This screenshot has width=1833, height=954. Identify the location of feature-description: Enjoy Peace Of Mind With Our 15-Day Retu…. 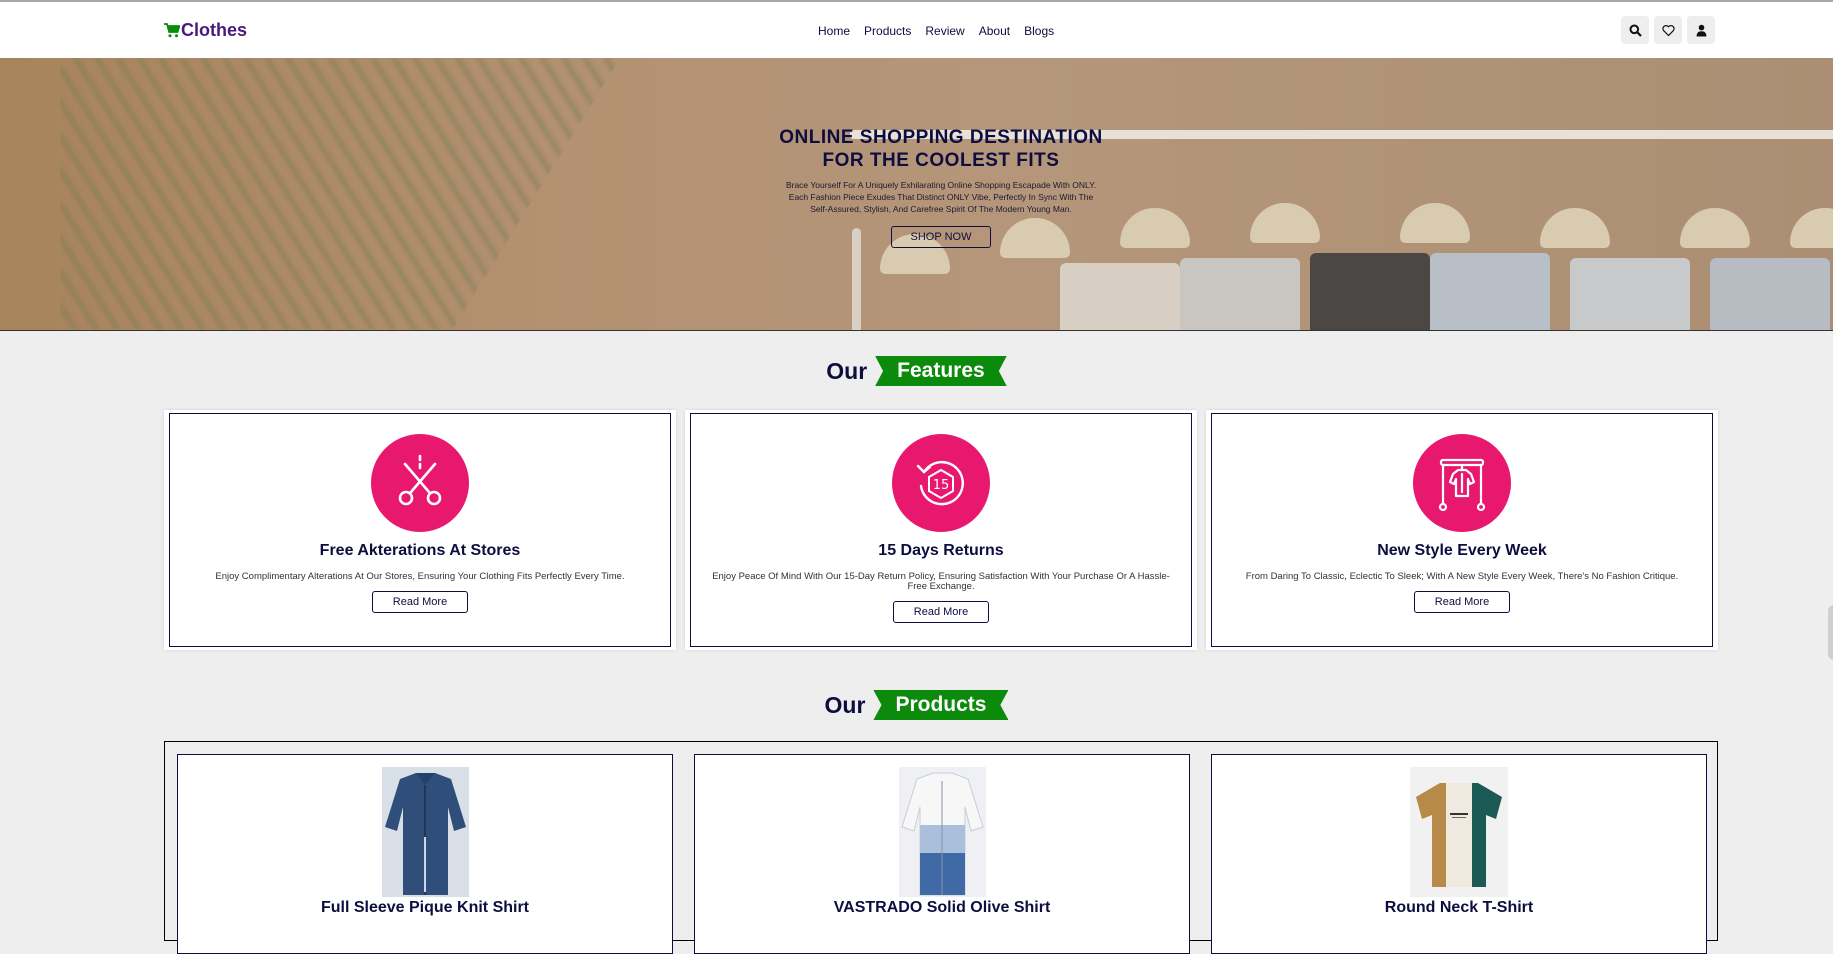
(941, 581).